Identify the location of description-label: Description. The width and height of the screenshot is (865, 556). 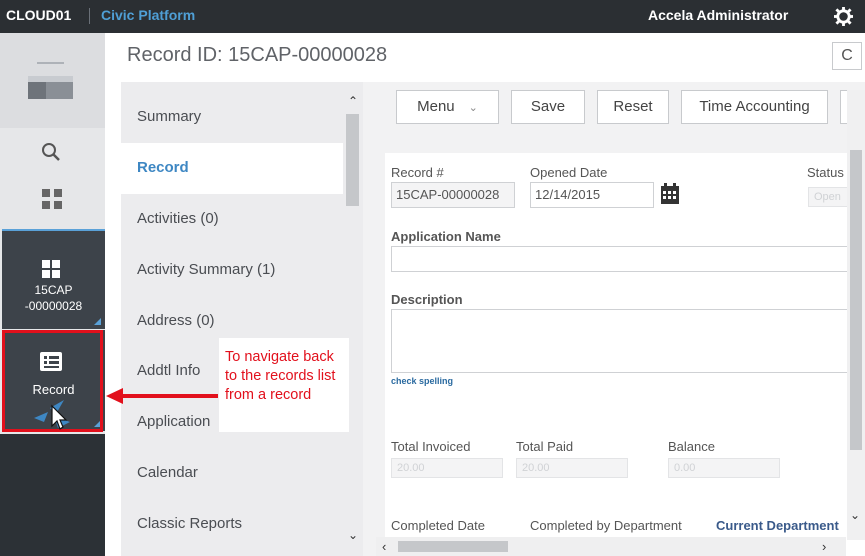
(427, 299).